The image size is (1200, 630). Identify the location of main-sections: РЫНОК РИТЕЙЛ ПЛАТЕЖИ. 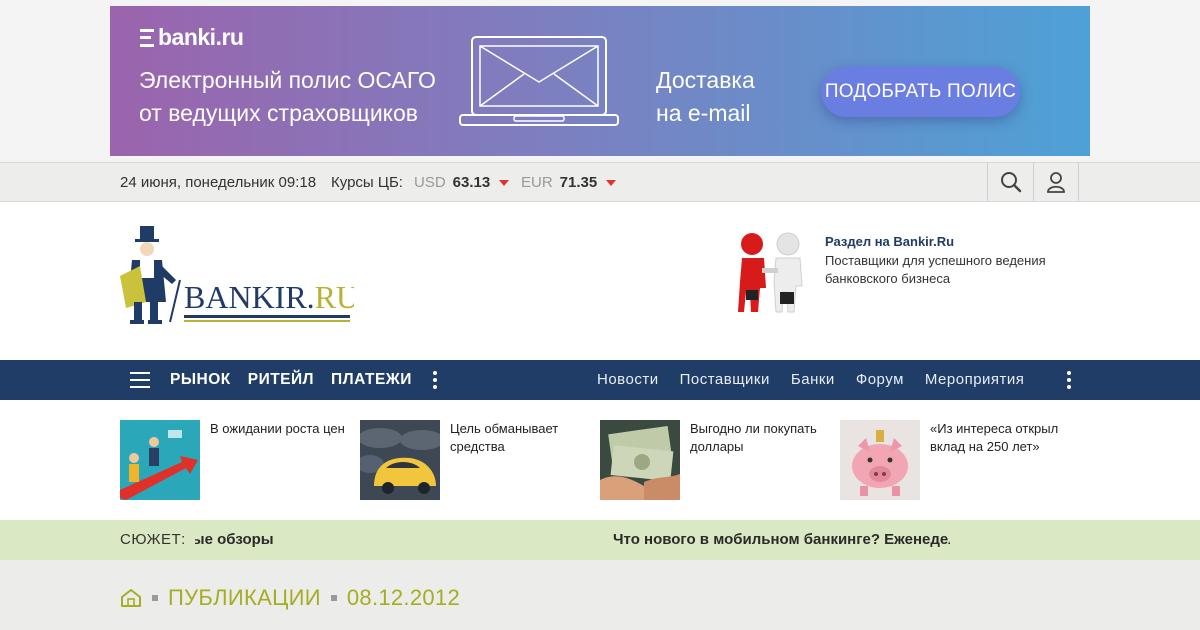
(291, 380).